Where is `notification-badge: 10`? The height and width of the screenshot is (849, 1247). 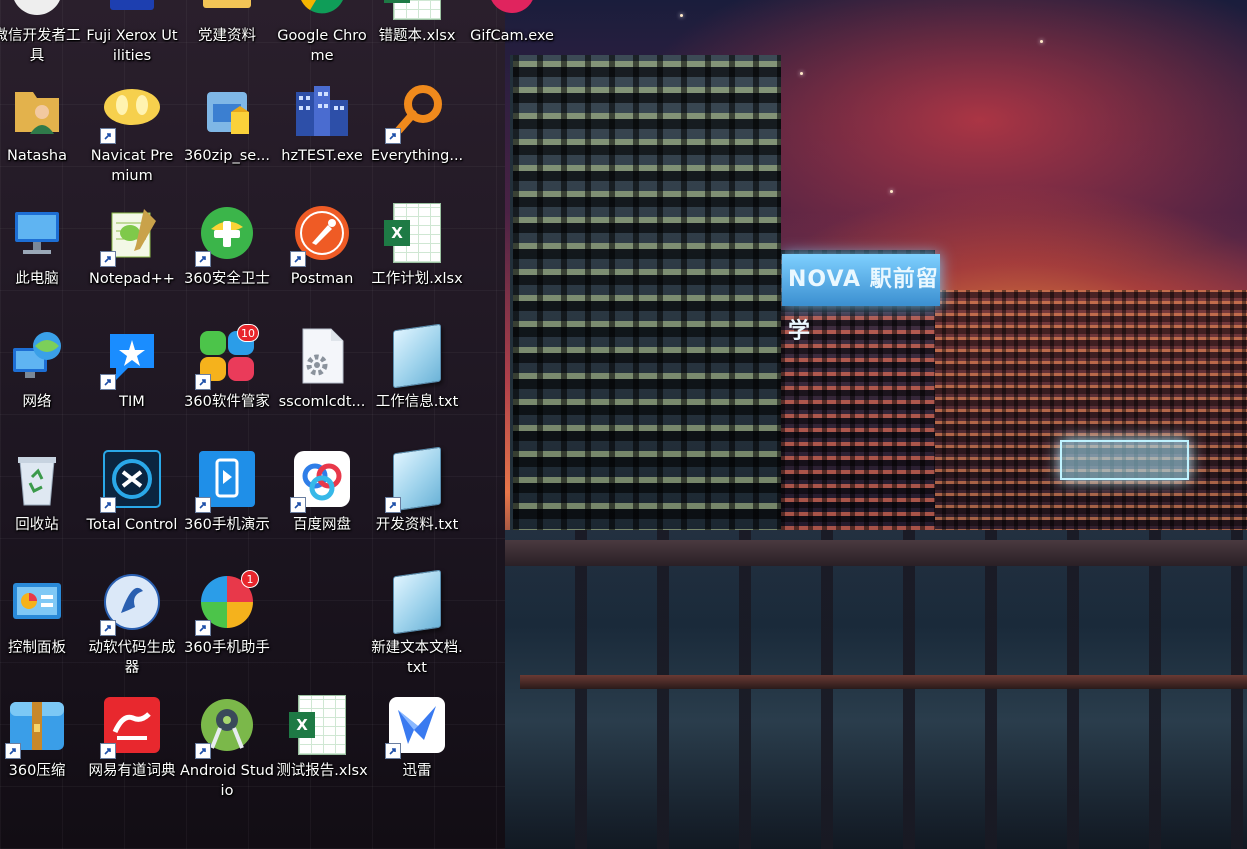
notification-badge: 10 is located at coordinates (248, 333).